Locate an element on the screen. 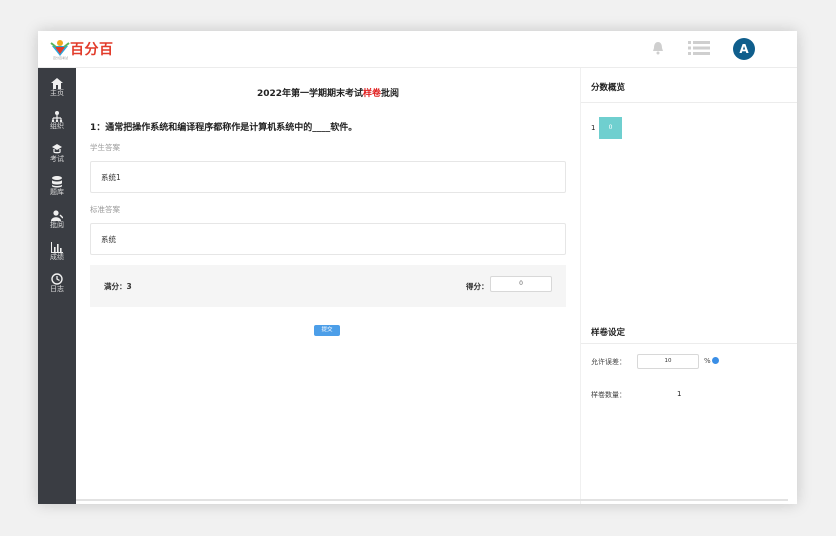 The height and width of the screenshot is (536, 836). org-icon is located at coordinates (57, 116).